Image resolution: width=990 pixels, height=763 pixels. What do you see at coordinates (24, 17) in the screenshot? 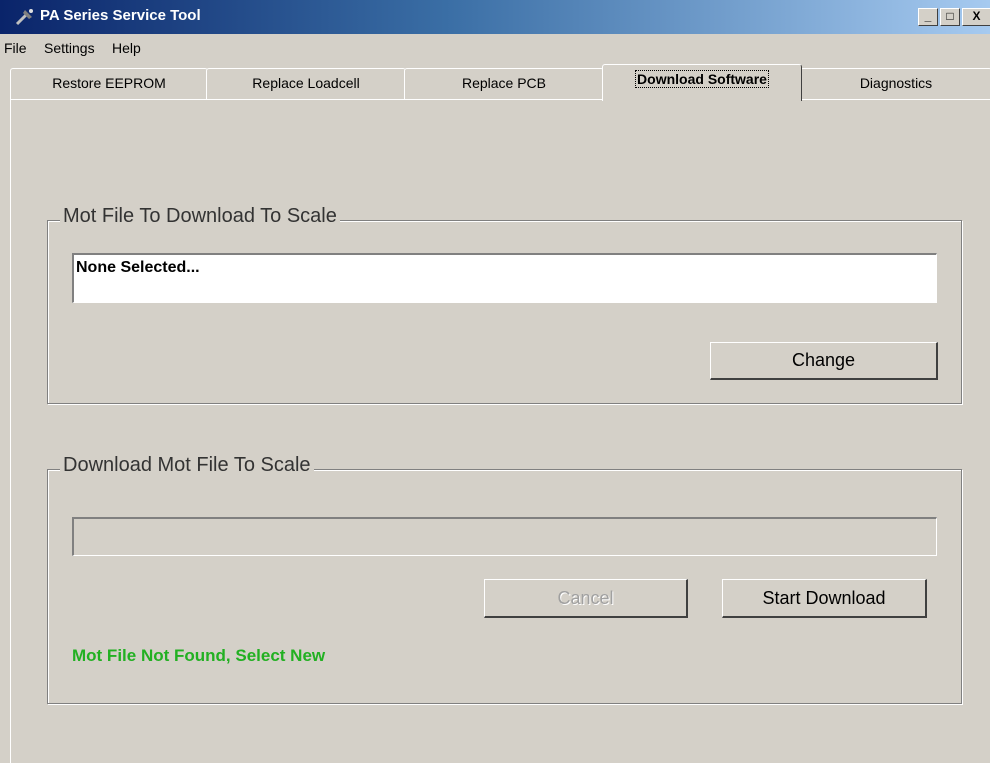
I see `app-tool-icon` at bounding box center [24, 17].